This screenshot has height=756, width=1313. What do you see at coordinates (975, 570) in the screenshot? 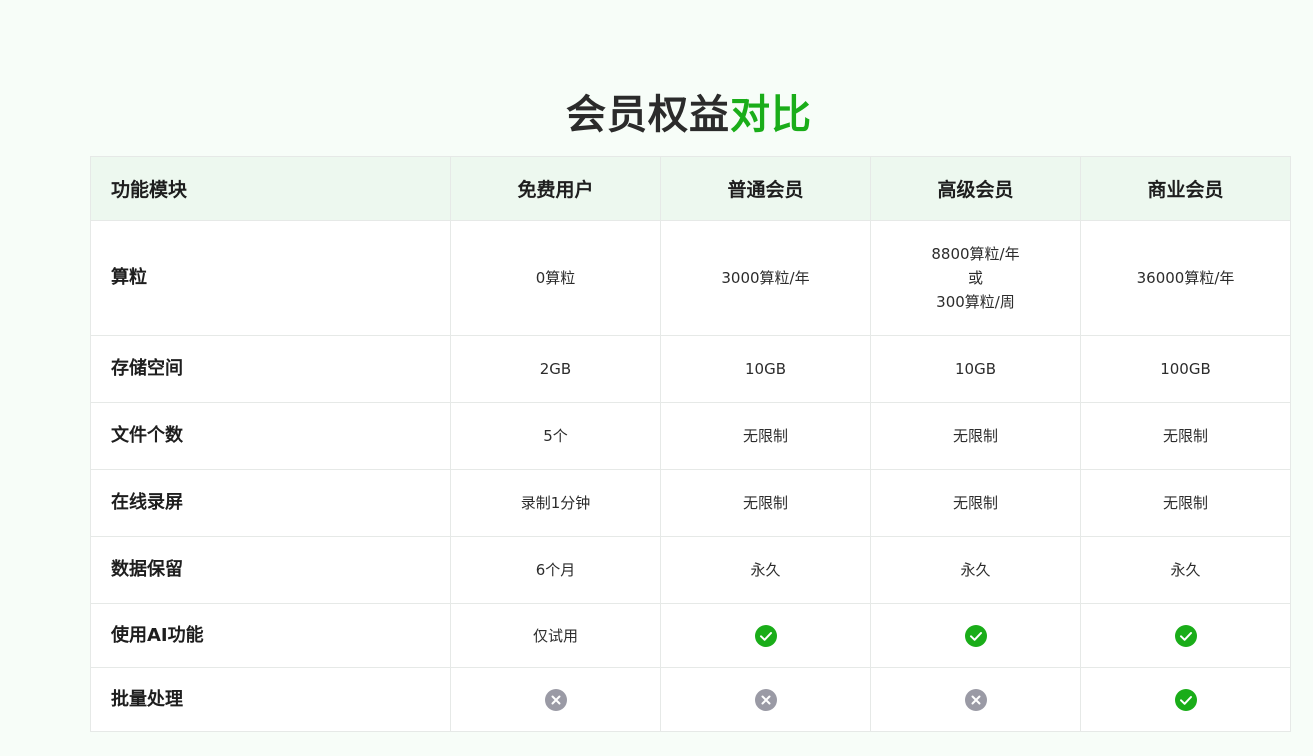
I see `cell-premium: 永久` at bounding box center [975, 570].